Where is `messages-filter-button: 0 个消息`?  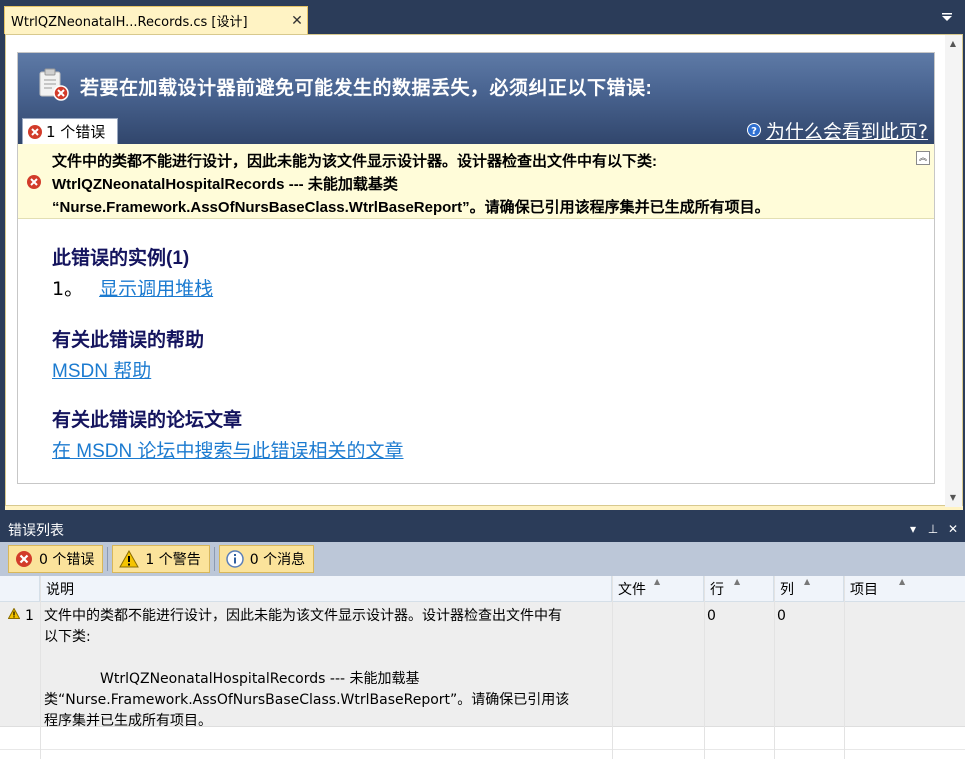
messages-filter-button: 0 个消息 is located at coordinates (266, 559).